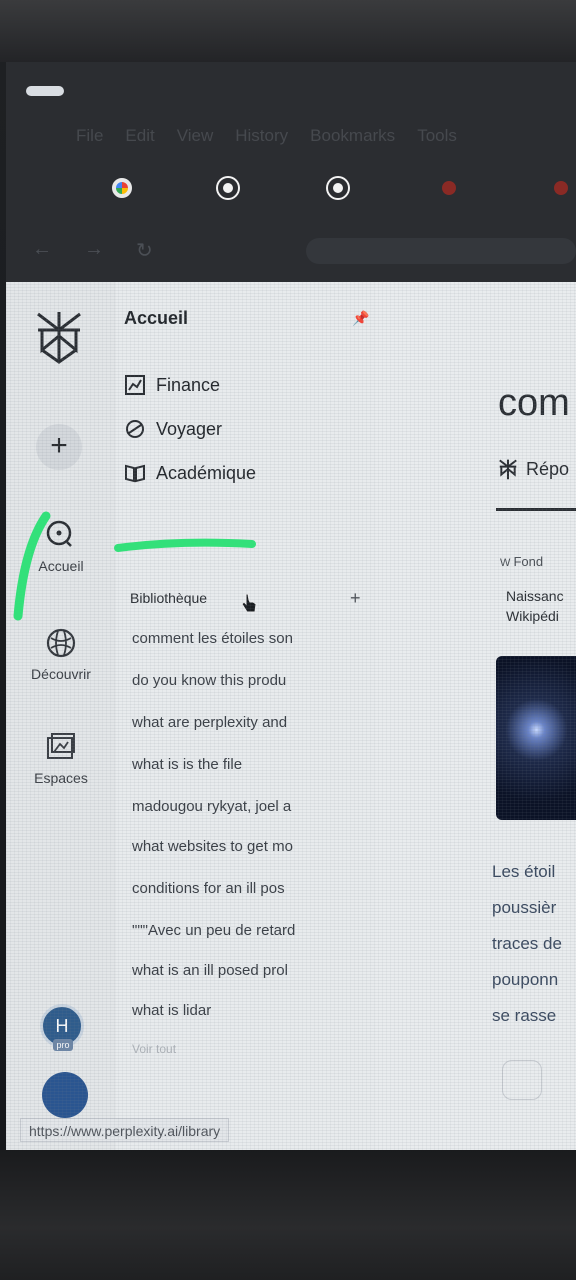 Image resolution: width=576 pixels, height=1280 pixels. I want to click on panel-title: Accueil, so click(156, 318).